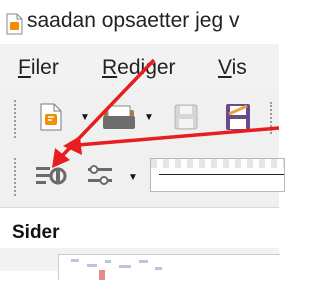 The height and width of the screenshot is (285, 320). Describe the element at coordinates (186, 117) in the screenshot. I see `save-icon` at that location.